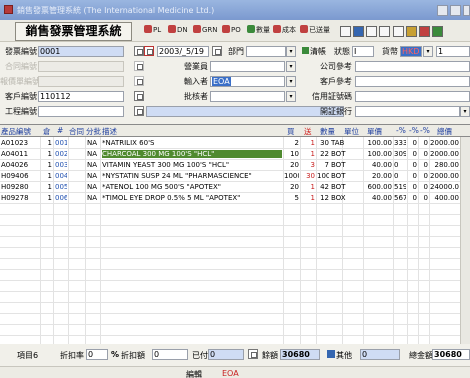  What do you see at coordinates (407, 111) in the screenshot?
I see `issuing-bank-field` at bounding box center [407, 111].